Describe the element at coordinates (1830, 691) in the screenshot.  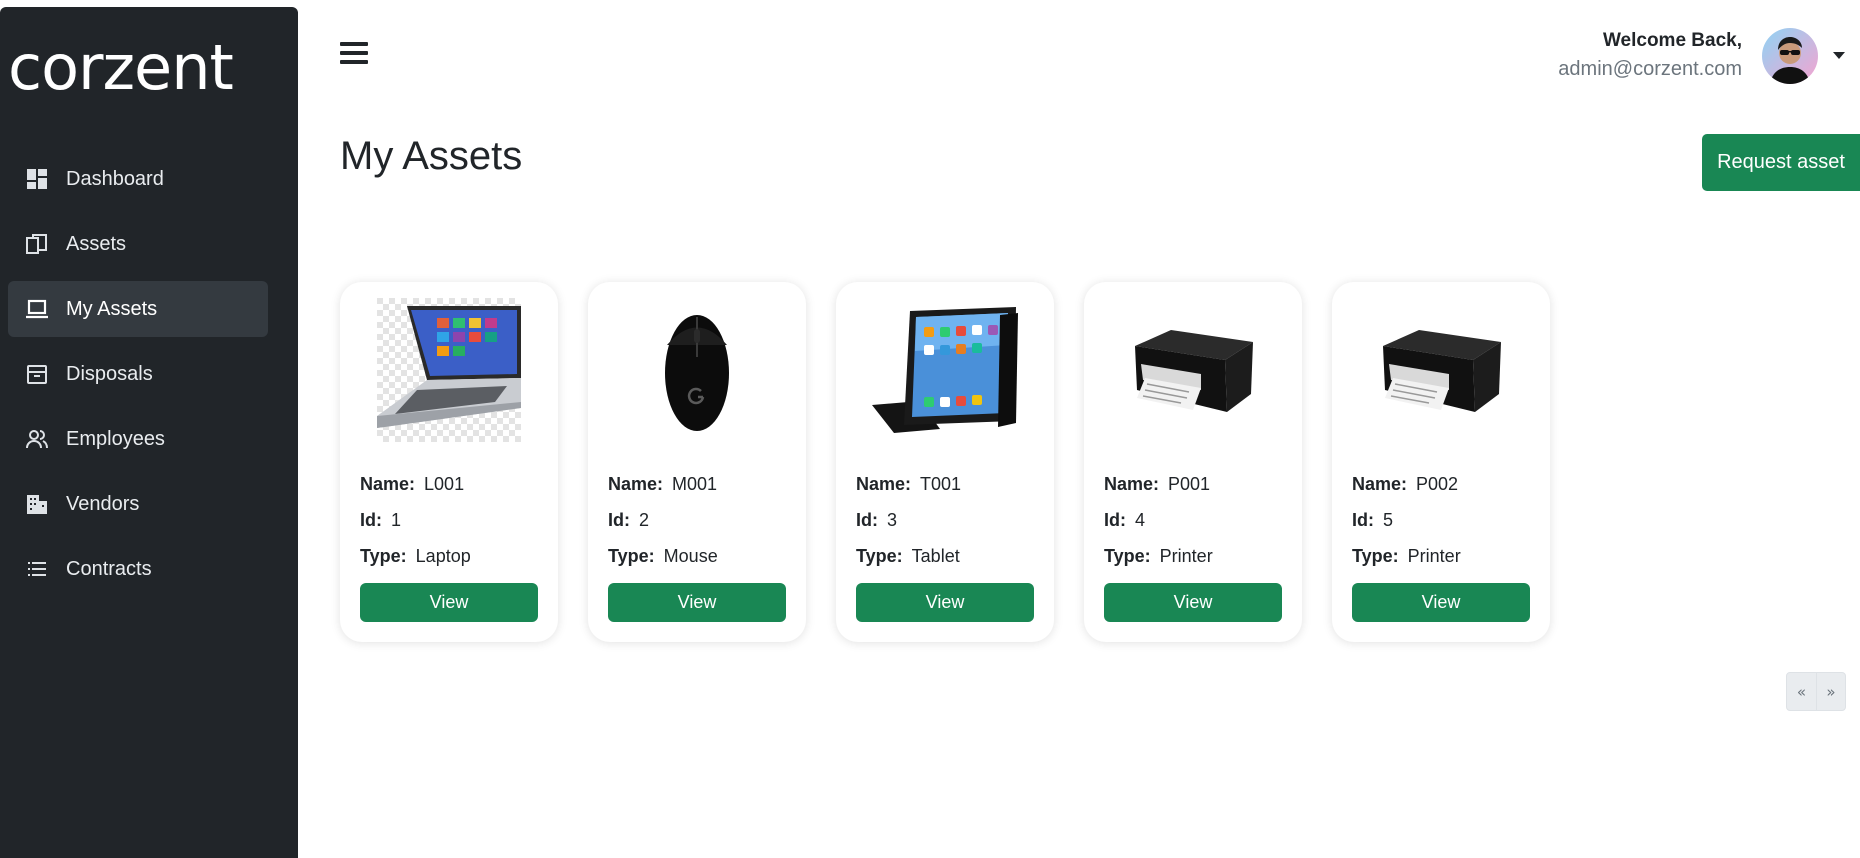
I see `next-page-button: »` at that location.